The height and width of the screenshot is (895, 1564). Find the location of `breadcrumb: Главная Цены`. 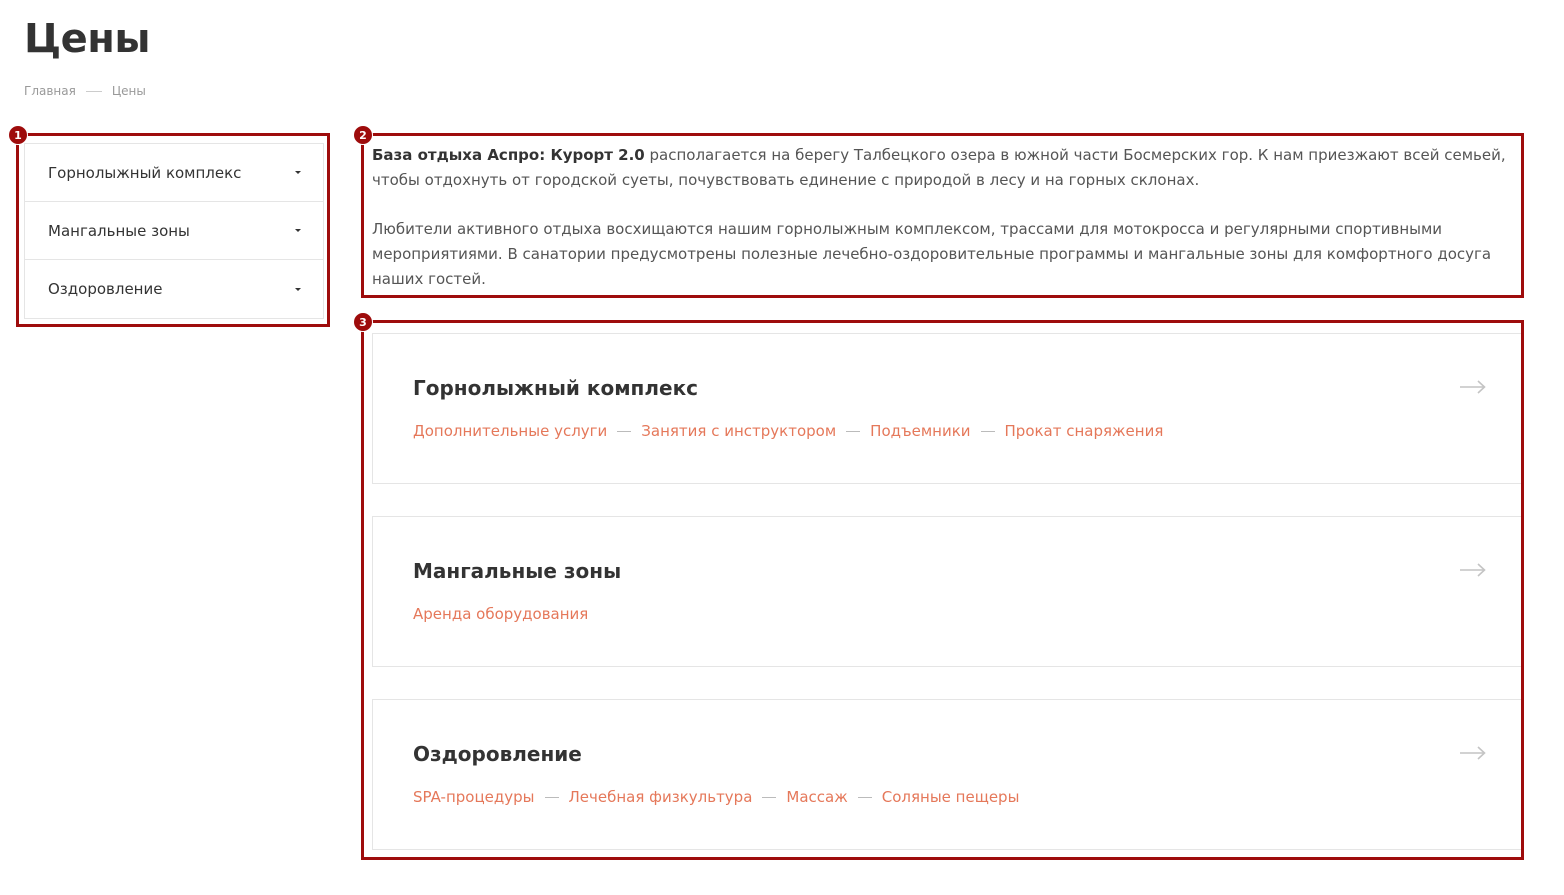

breadcrumb: Главная Цены is located at coordinates (85, 91).